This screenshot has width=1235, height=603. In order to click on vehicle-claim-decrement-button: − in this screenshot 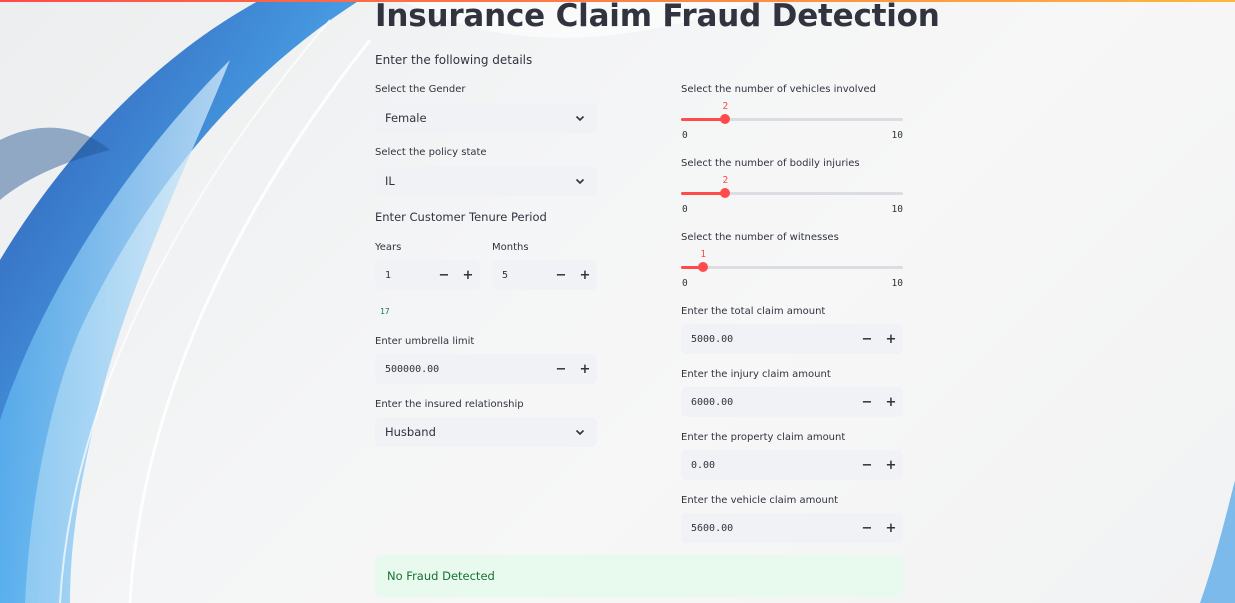, I will do `click(867, 528)`.